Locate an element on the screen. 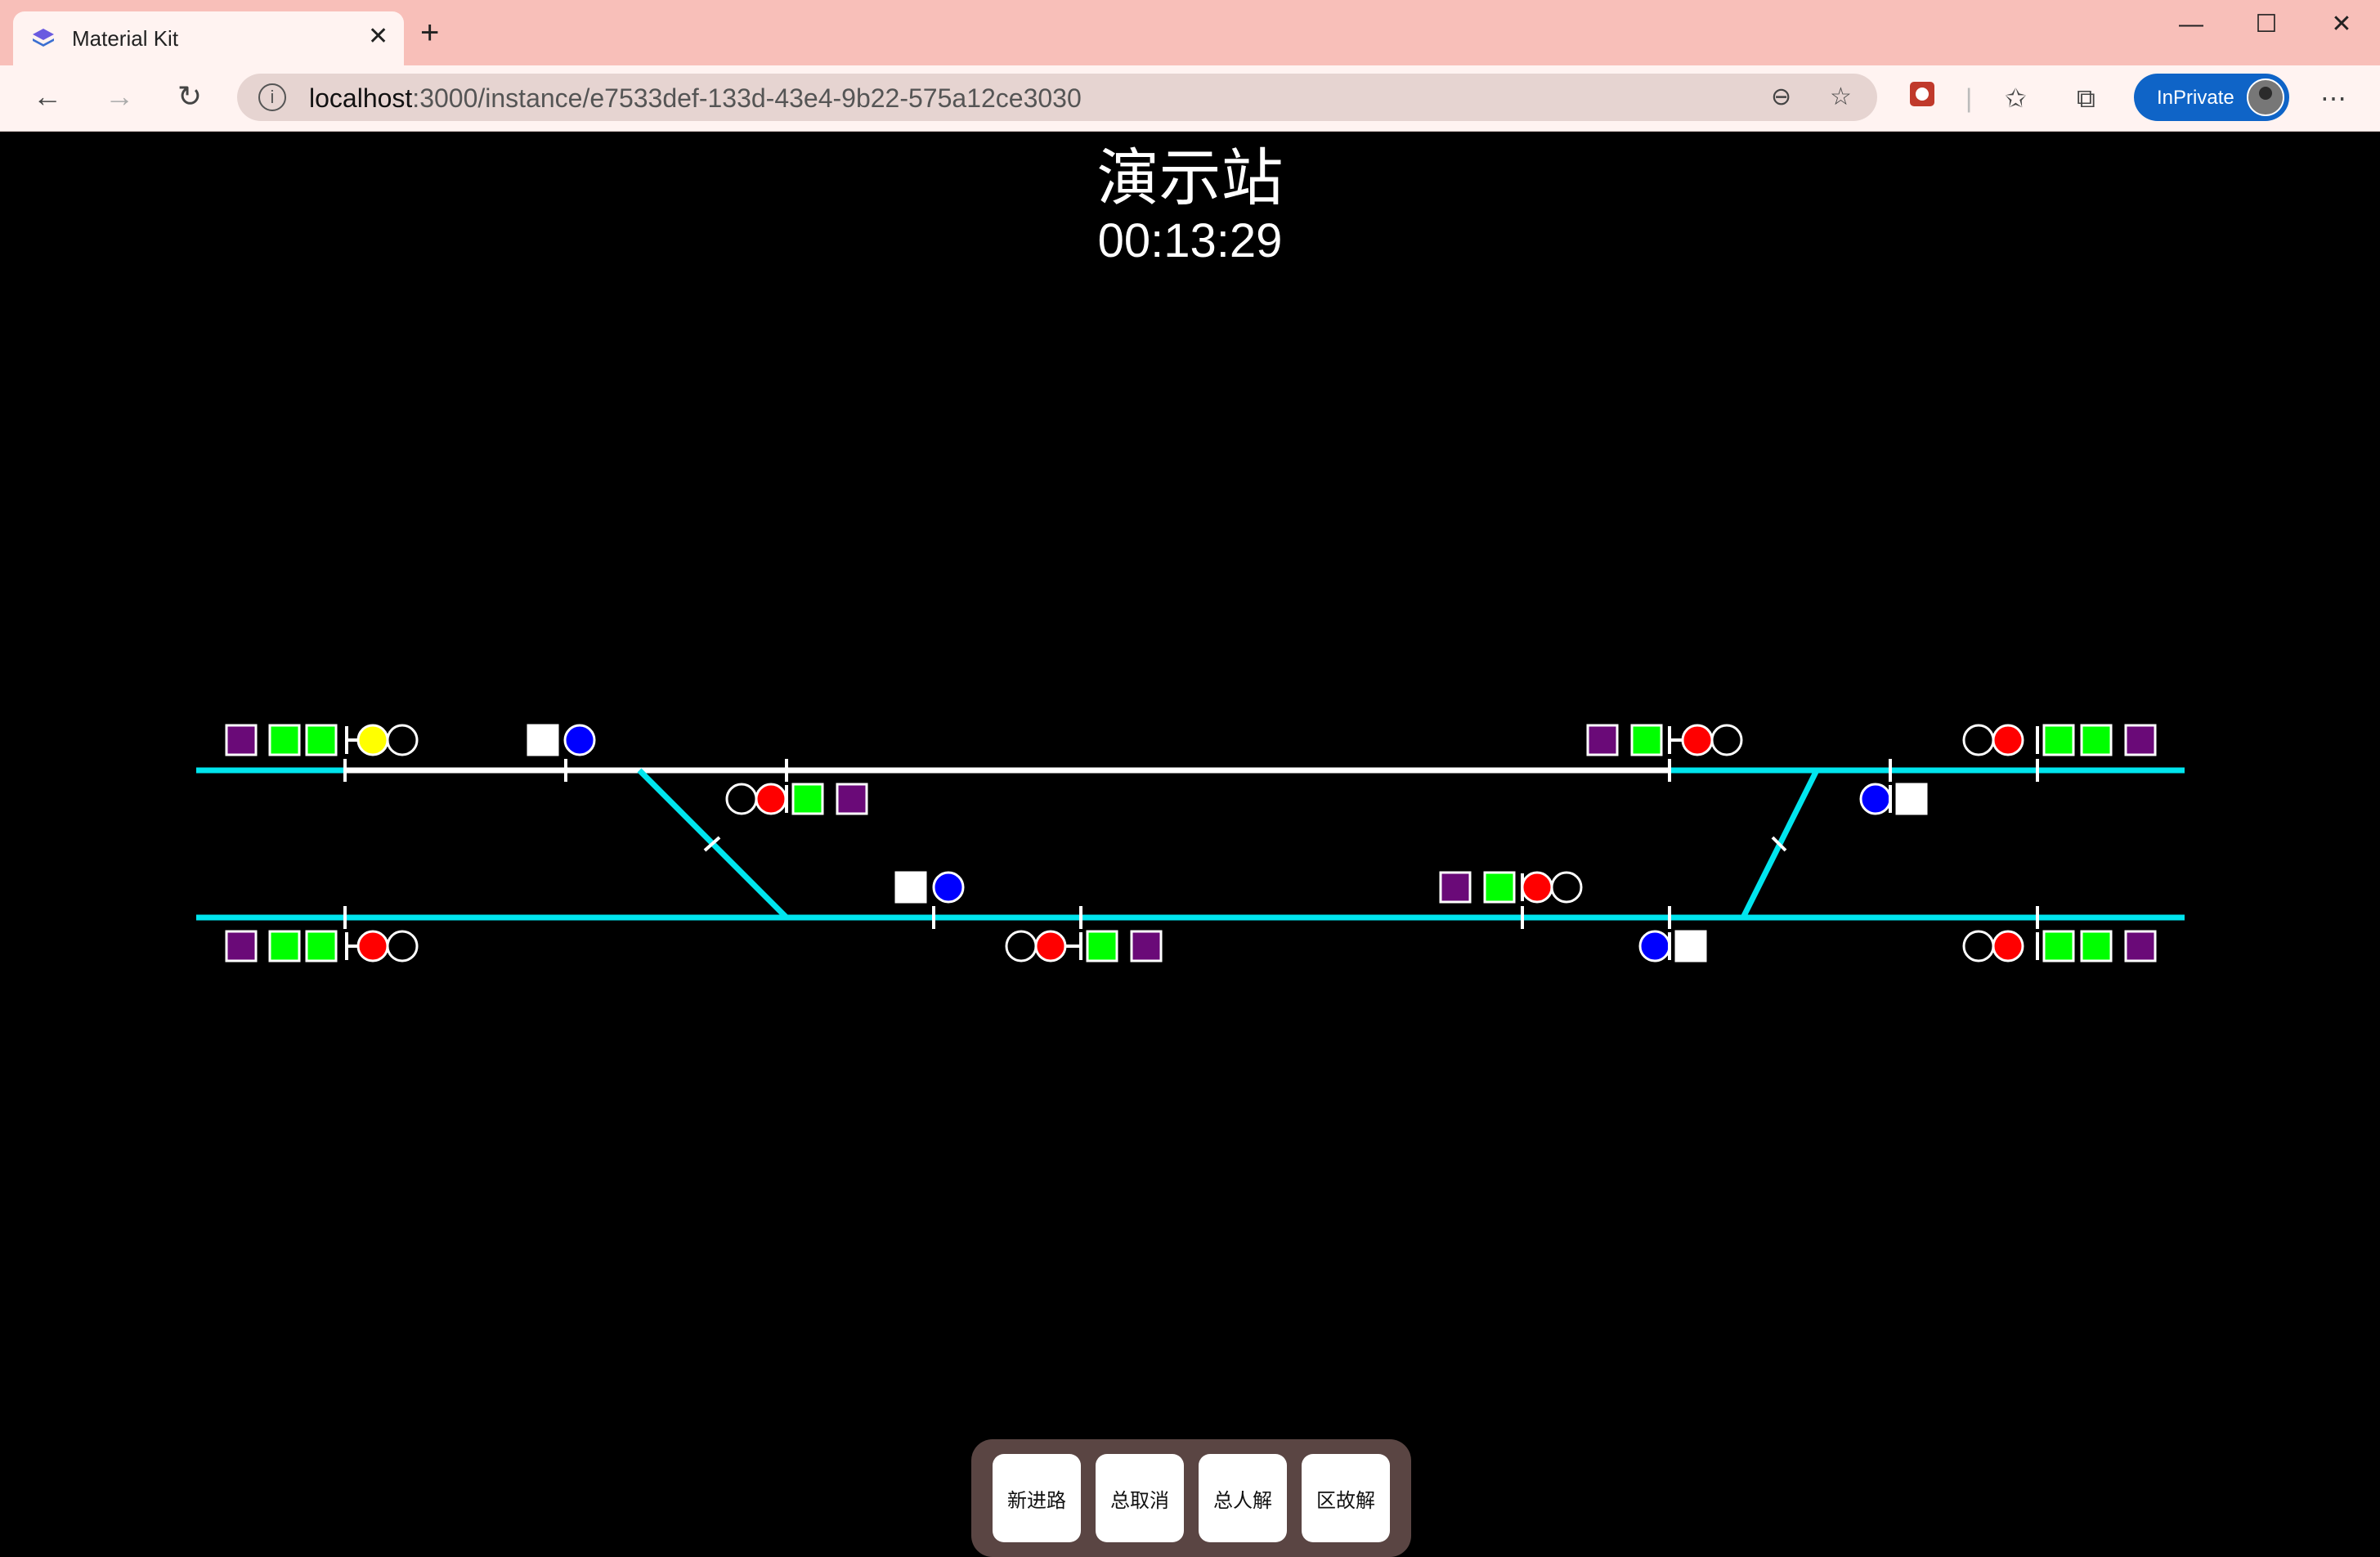  signal-lamp-yellow is located at coordinates (373, 740).